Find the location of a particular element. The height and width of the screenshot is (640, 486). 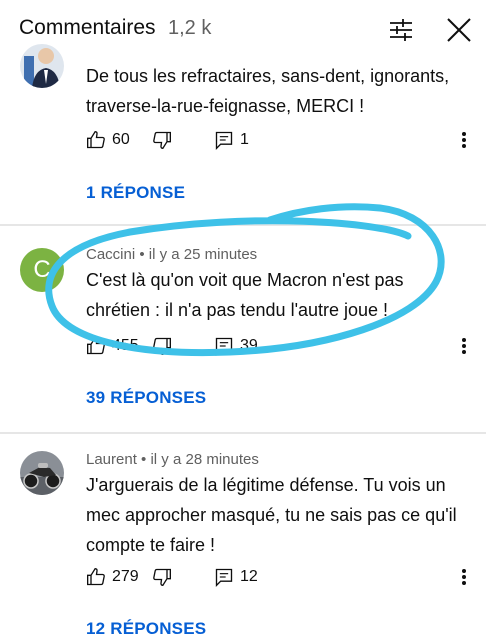

like-count: 455 is located at coordinates (125, 345).